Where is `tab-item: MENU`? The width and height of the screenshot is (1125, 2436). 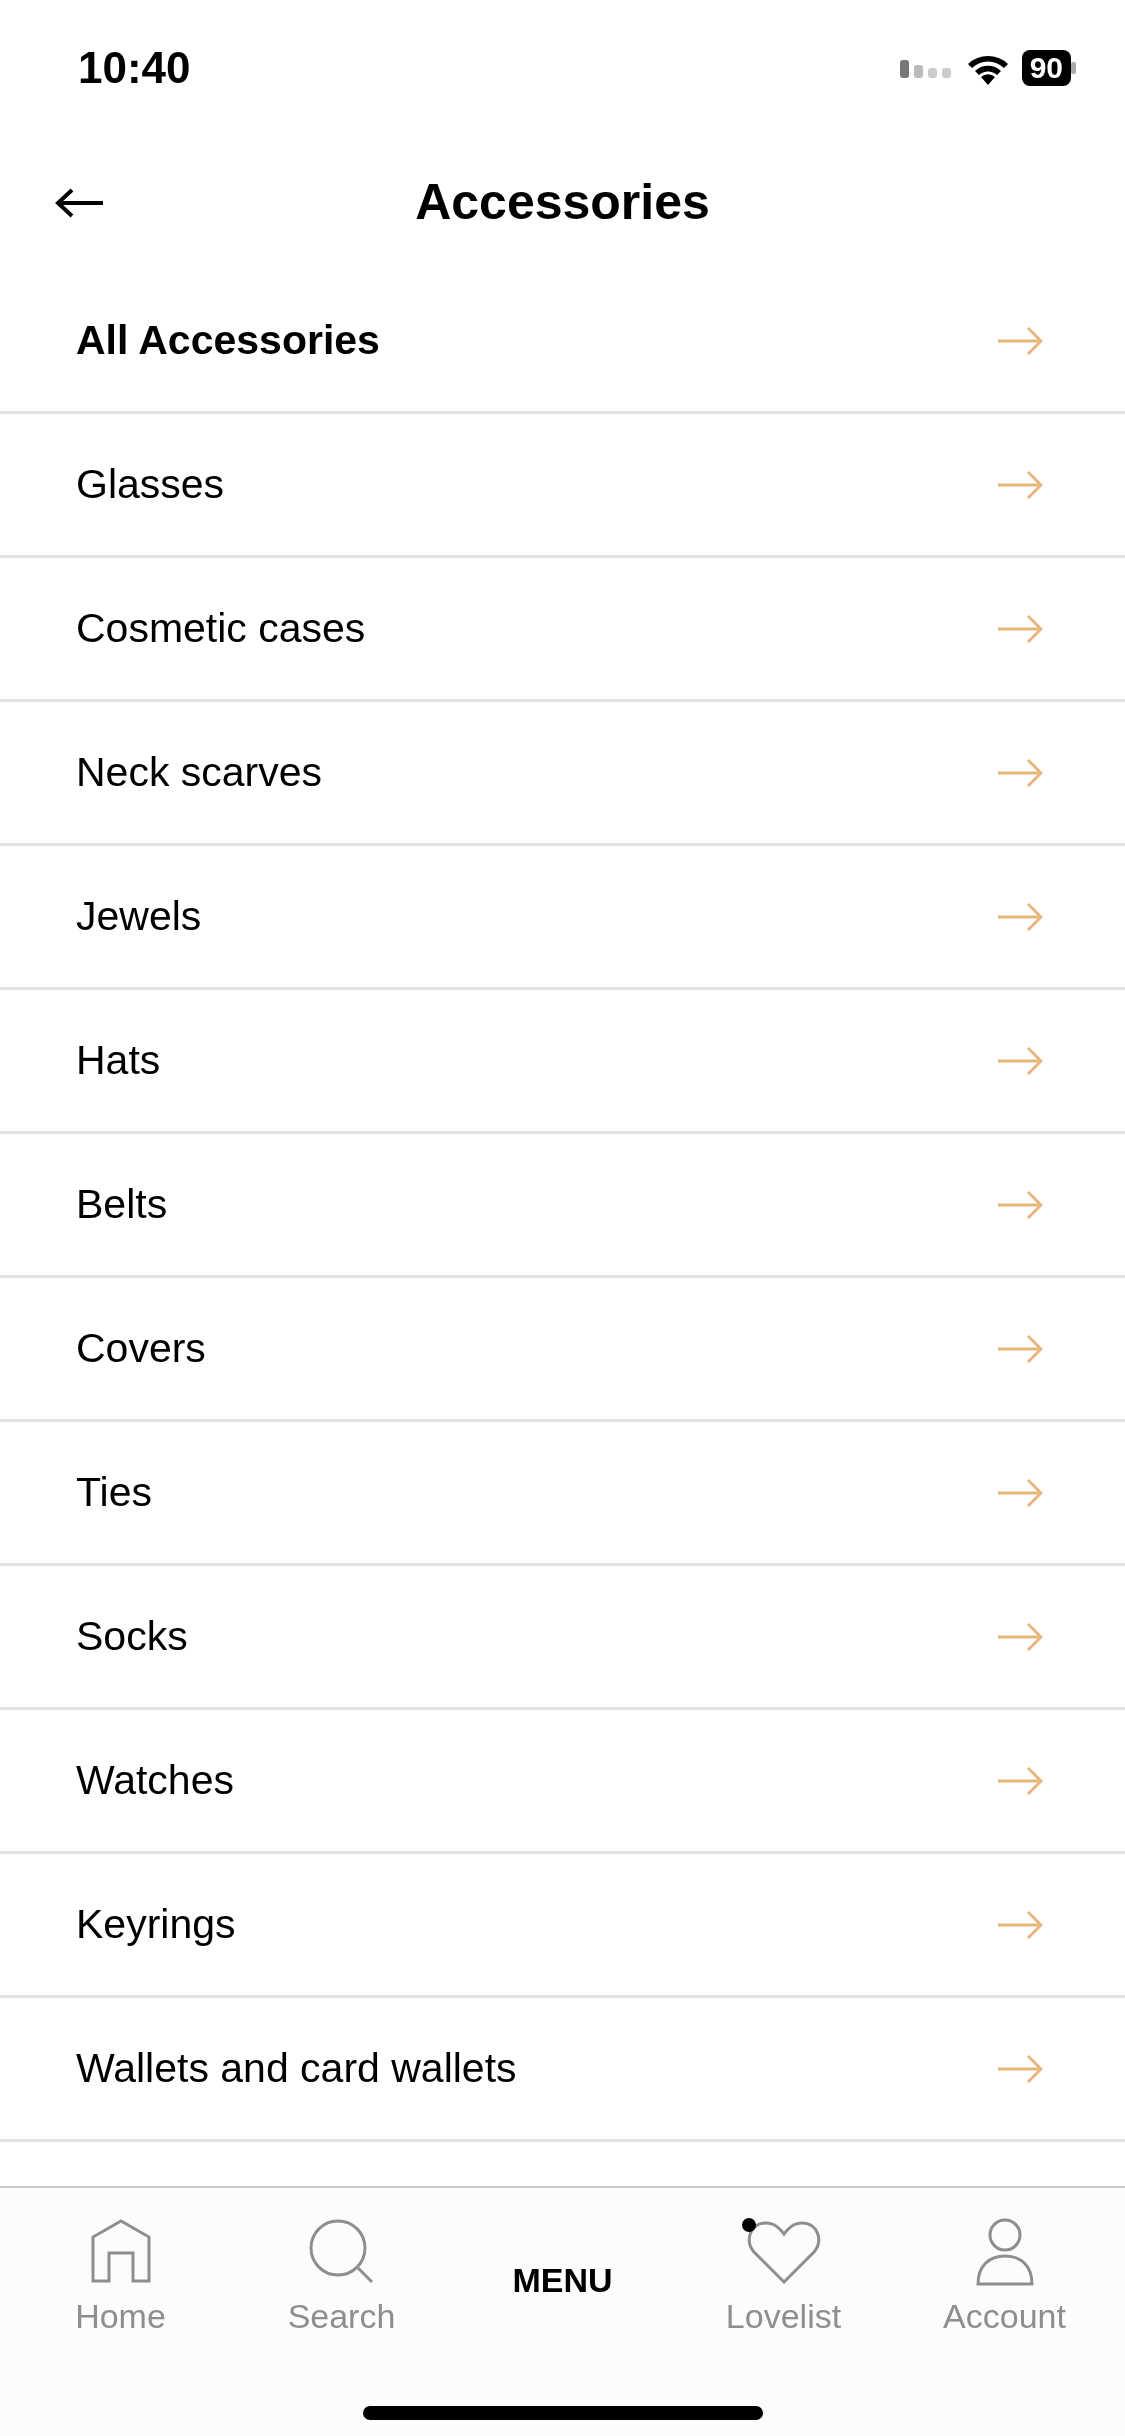 tab-item: MENU is located at coordinates (562, 2277).